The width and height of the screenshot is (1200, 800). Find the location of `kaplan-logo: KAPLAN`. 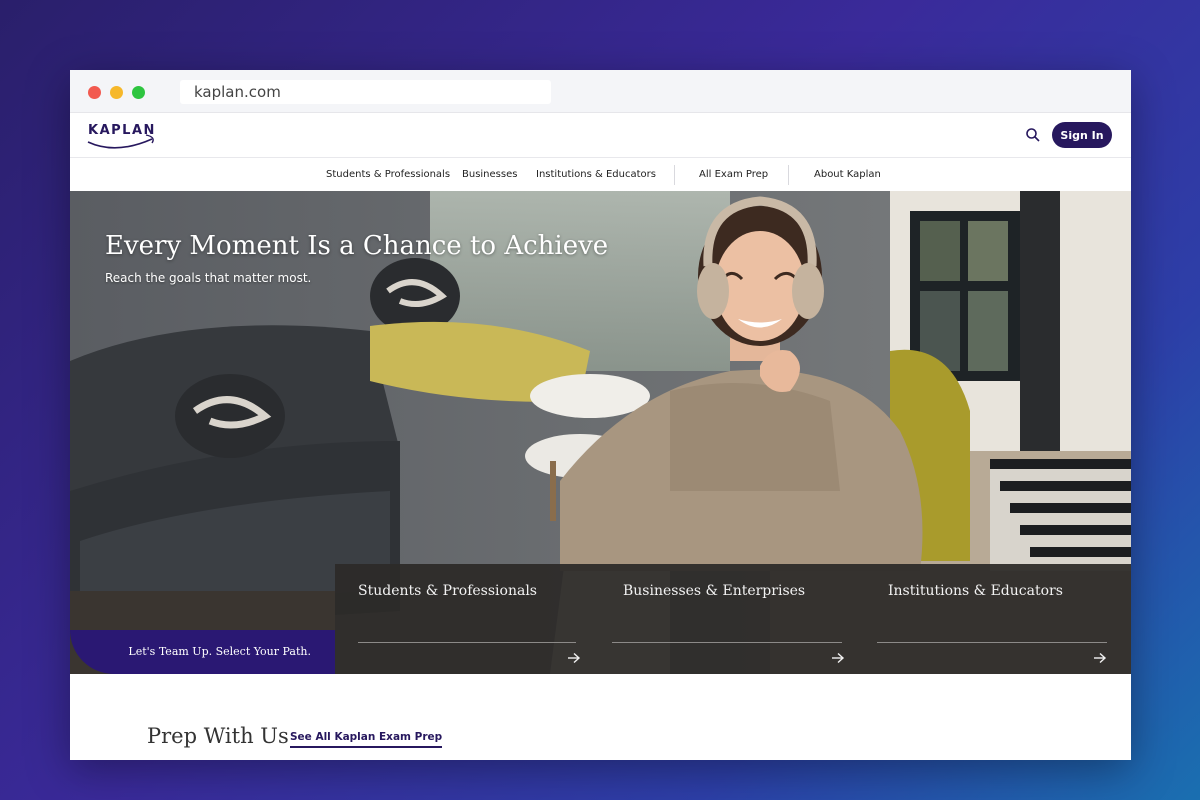

kaplan-logo: KAPLAN is located at coordinates (122, 136).